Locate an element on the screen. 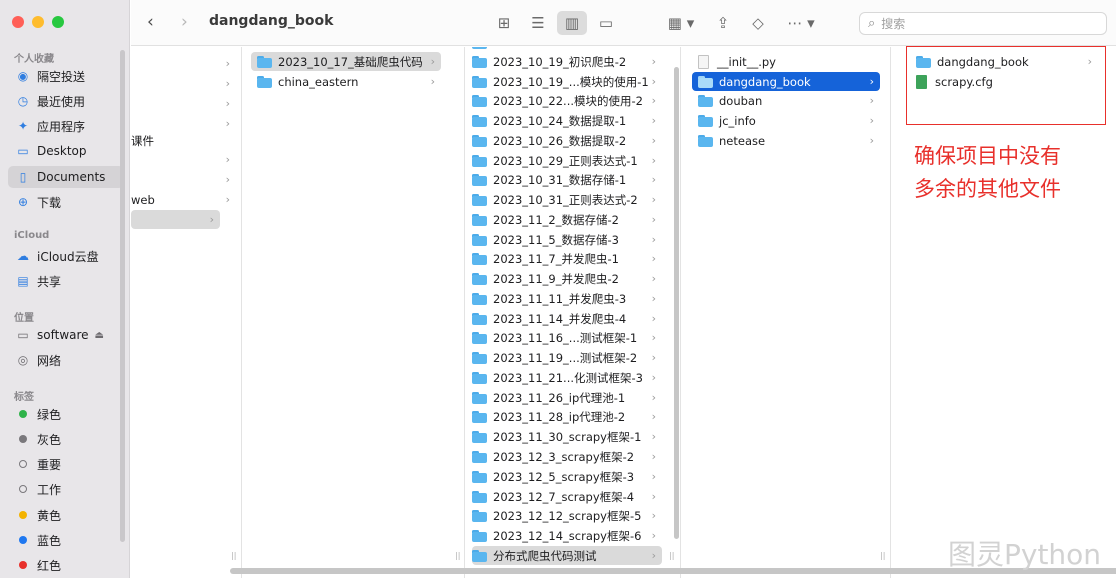 Image resolution: width=1116 pixels, height=578 pixels. list-item: 2023_11_7_并发爬虫-1 › is located at coordinates (567, 258).